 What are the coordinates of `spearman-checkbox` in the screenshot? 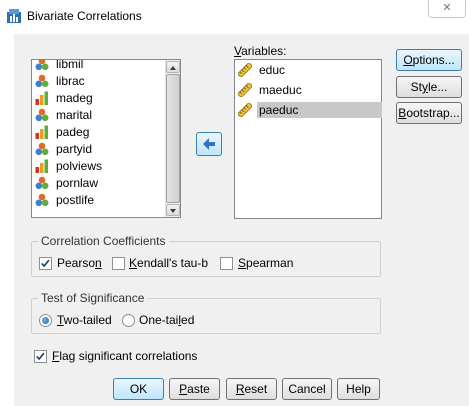 It's located at (226, 263).